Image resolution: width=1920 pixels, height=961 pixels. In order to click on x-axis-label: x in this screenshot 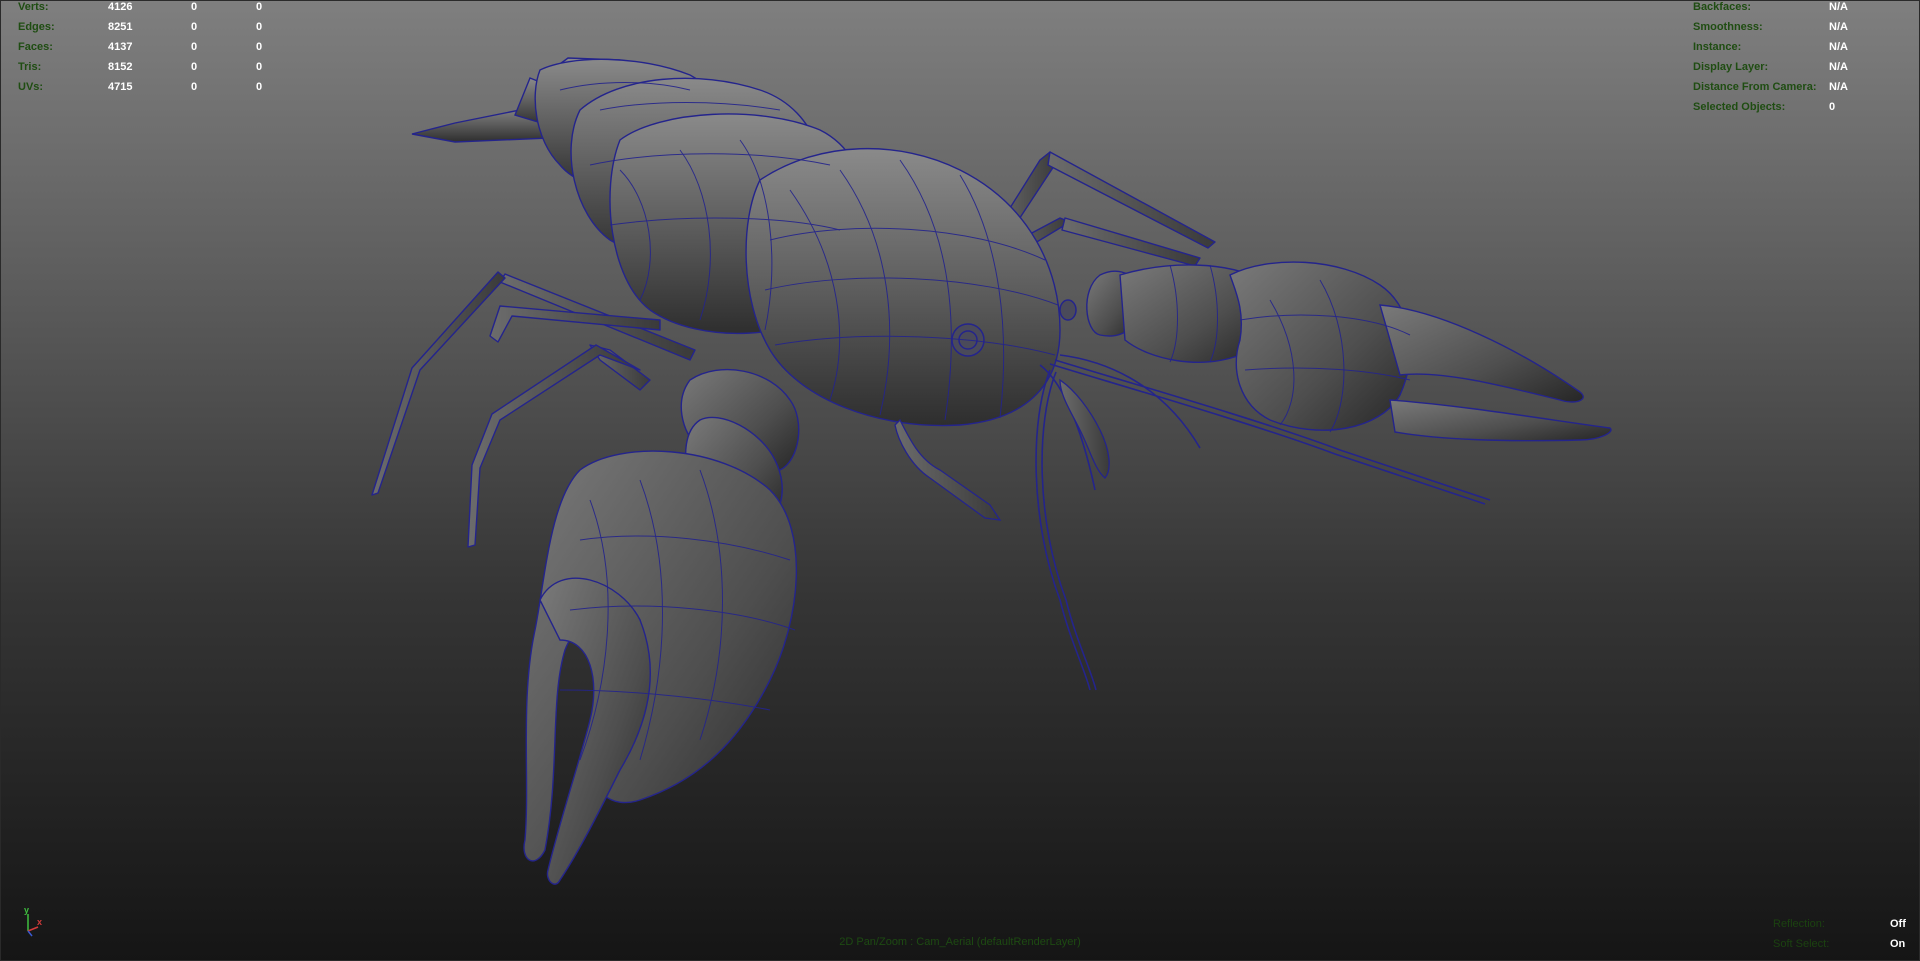, I will do `click(39, 922)`.